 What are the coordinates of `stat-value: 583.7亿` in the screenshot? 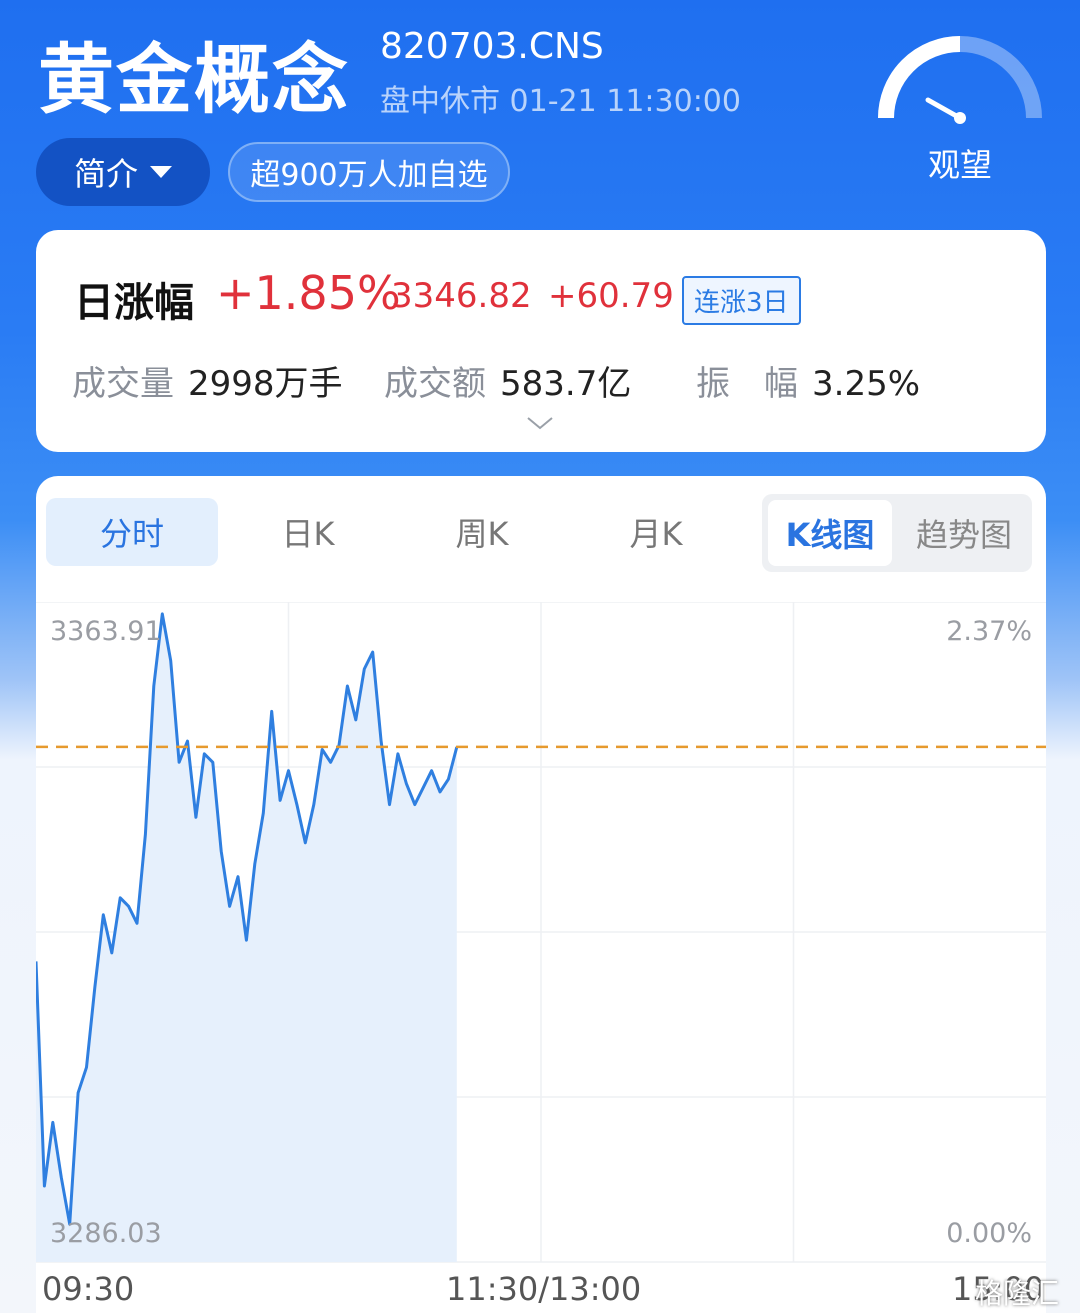 It's located at (566, 384).